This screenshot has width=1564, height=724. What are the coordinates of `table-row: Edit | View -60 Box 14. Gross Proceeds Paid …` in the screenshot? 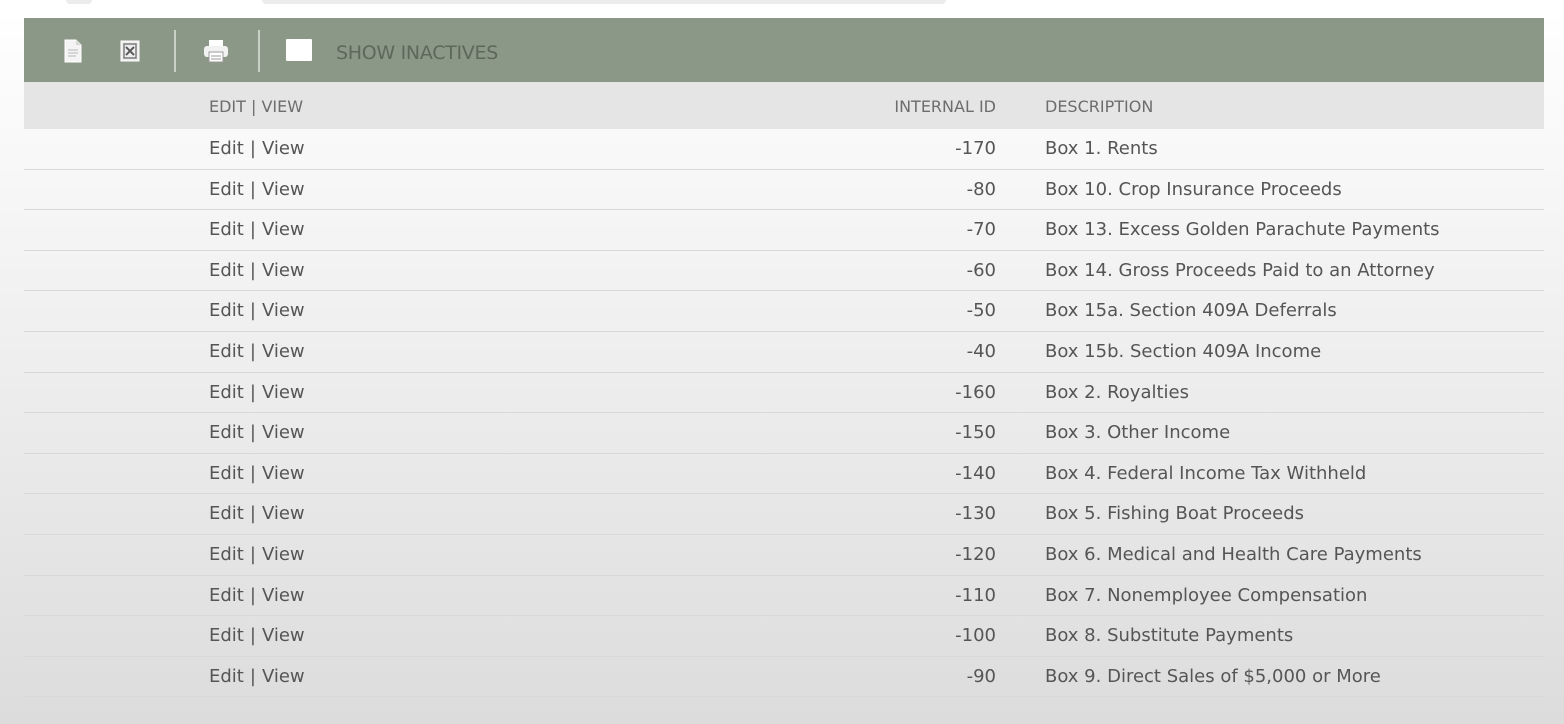 It's located at (784, 271).